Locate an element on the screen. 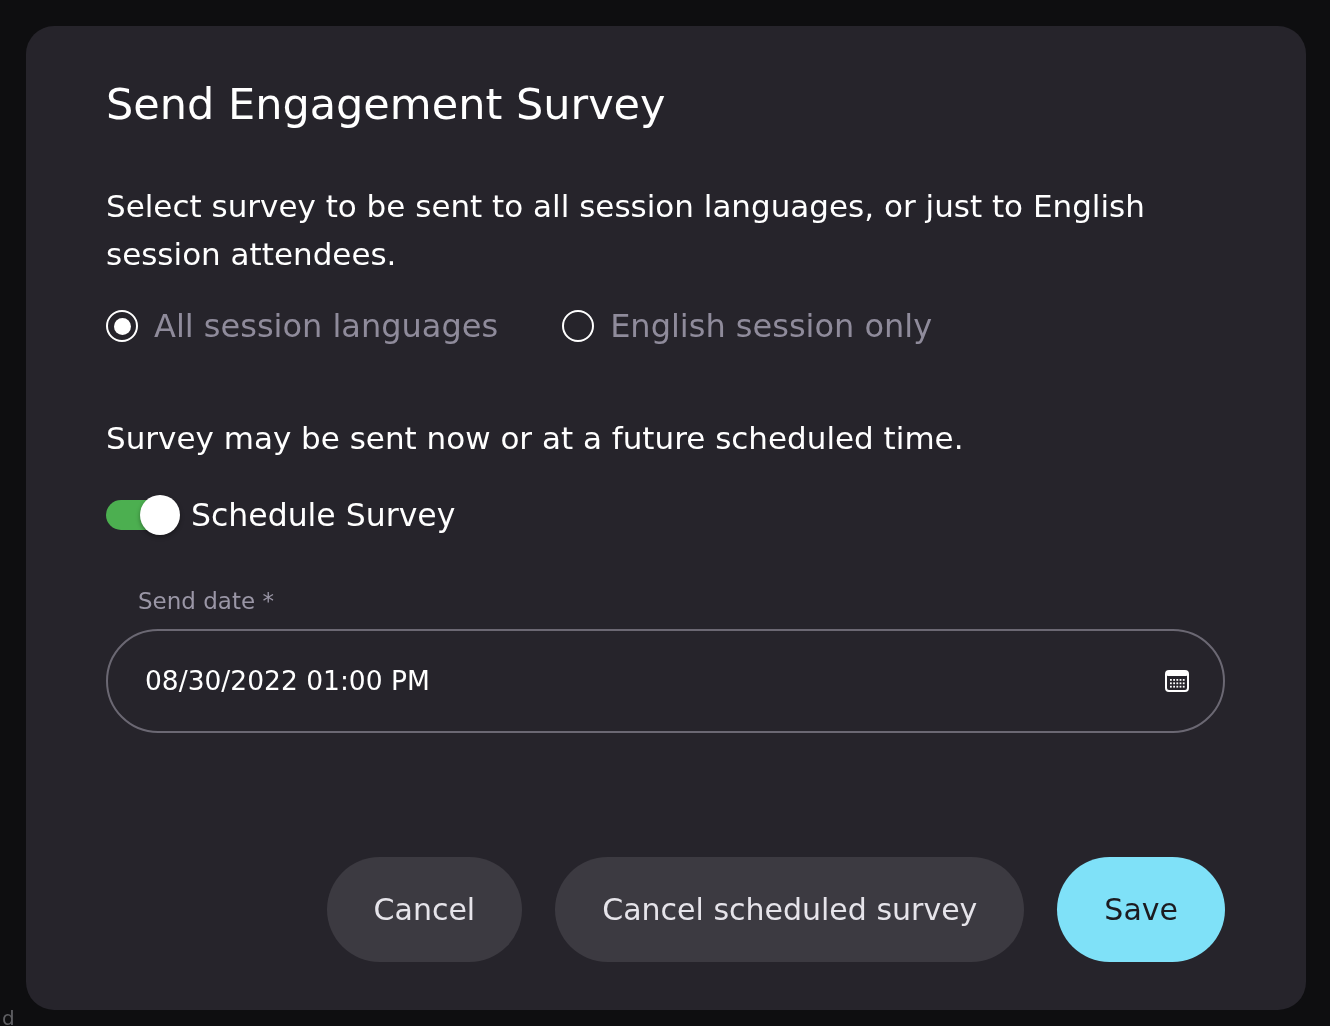  cancel-button: Cancel is located at coordinates (424, 909).